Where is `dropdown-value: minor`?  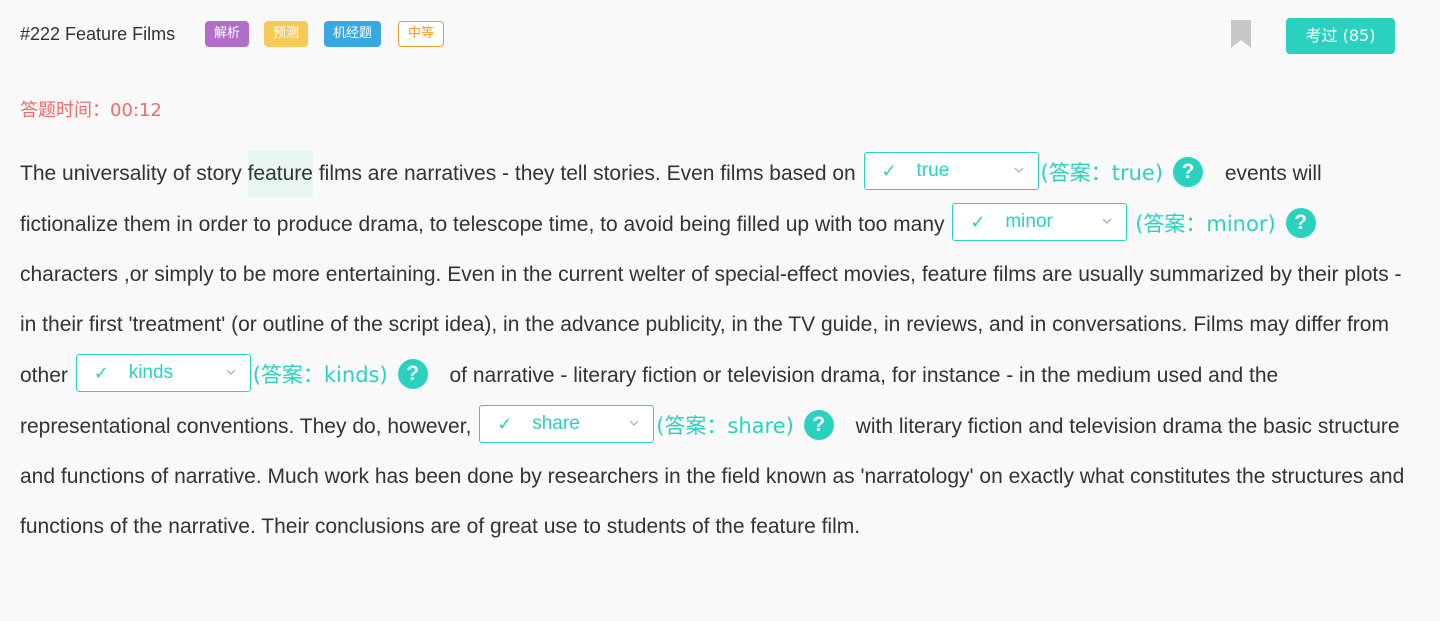
dropdown-value: minor is located at coordinates (1029, 222).